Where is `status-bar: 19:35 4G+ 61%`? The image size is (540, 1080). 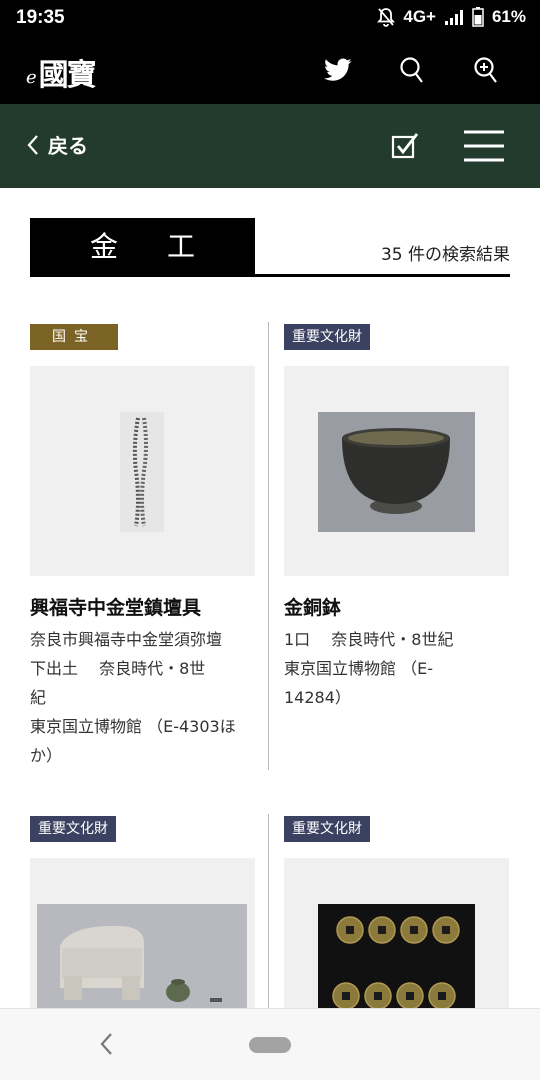 status-bar: 19:35 4G+ 61% is located at coordinates (270, 19).